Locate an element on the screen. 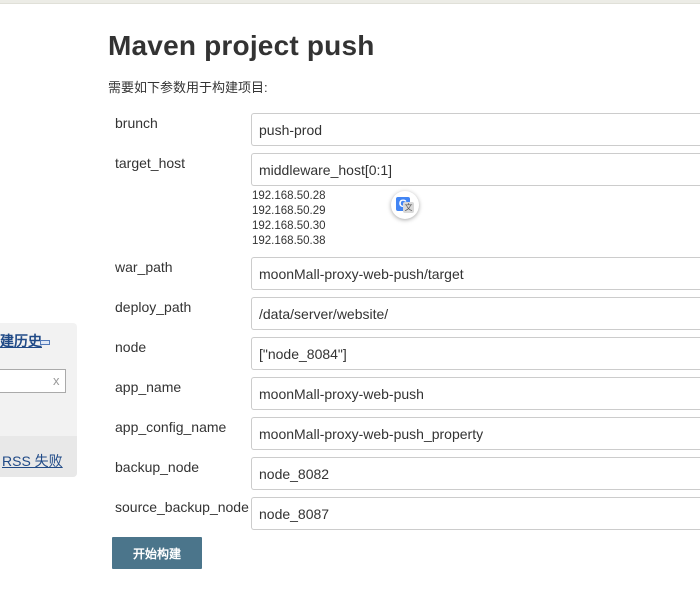  app-name-input is located at coordinates (475, 393).